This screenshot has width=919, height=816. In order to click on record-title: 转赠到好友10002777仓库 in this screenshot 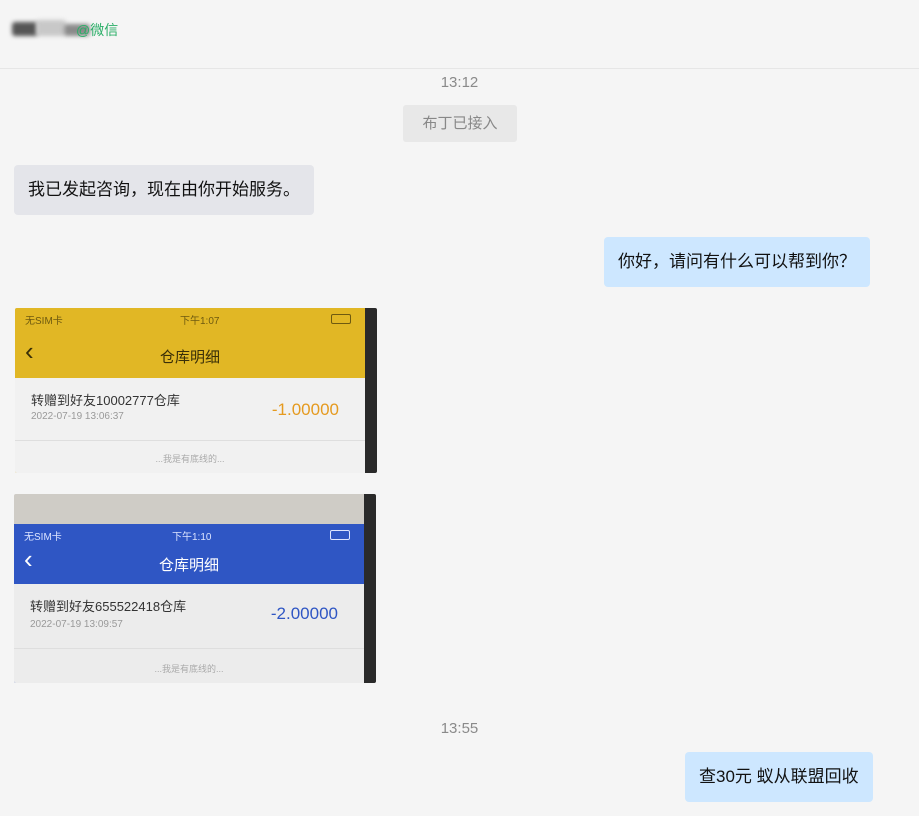, I will do `click(105, 400)`.